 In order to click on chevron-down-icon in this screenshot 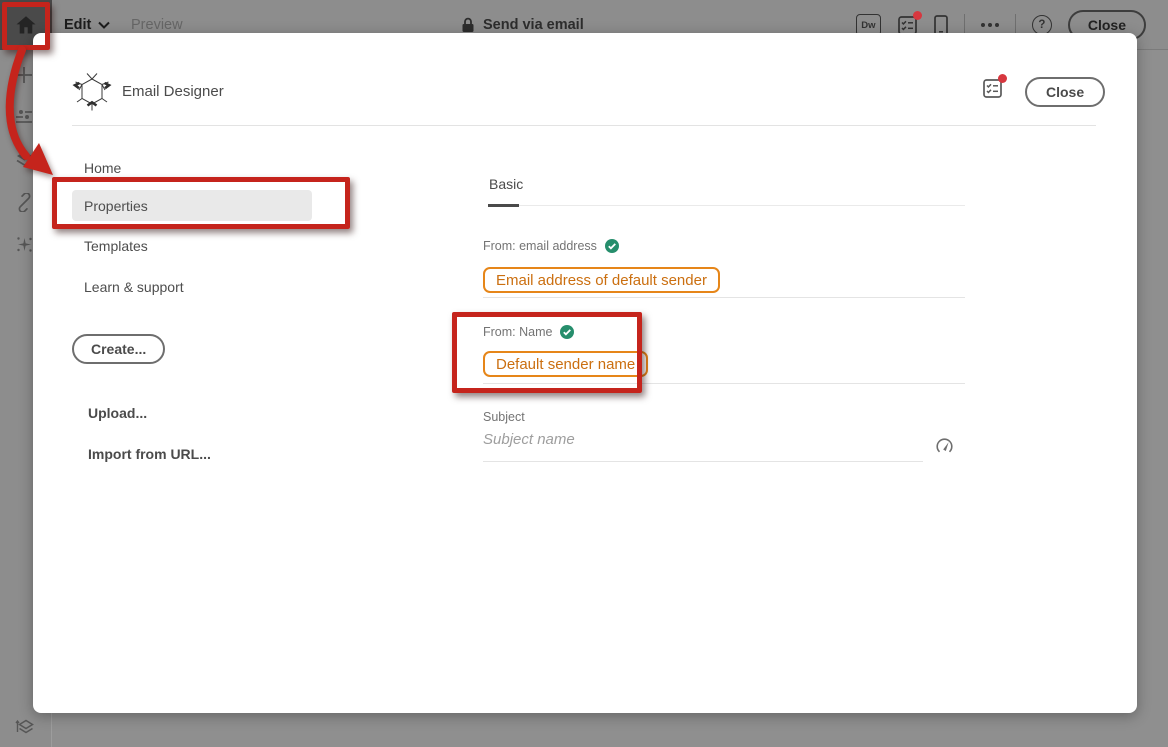, I will do `click(104, 25)`.